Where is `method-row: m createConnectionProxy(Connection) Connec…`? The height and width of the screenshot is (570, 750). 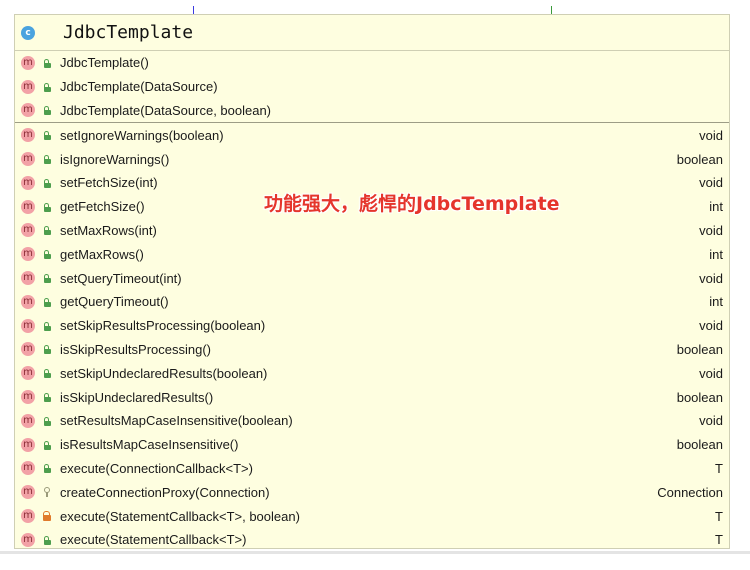 method-row: m createConnectionProxy(Connection) Connec… is located at coordinates (372, 492).